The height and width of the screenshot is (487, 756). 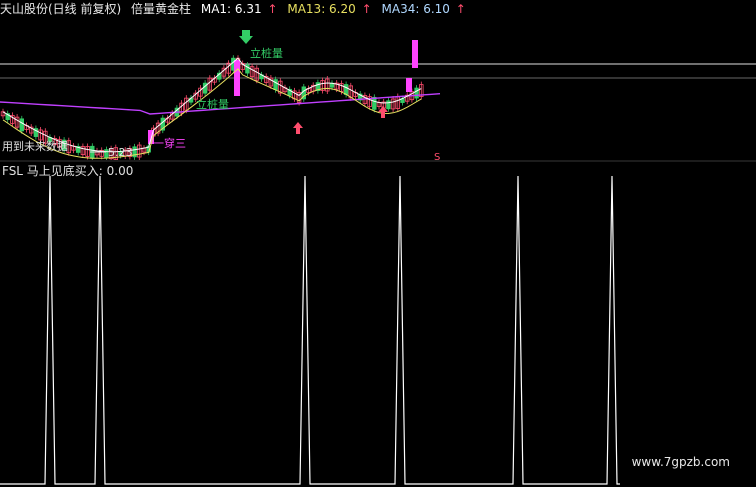 I want to click on buy-arrow-icon, so click(x=246, y=37).